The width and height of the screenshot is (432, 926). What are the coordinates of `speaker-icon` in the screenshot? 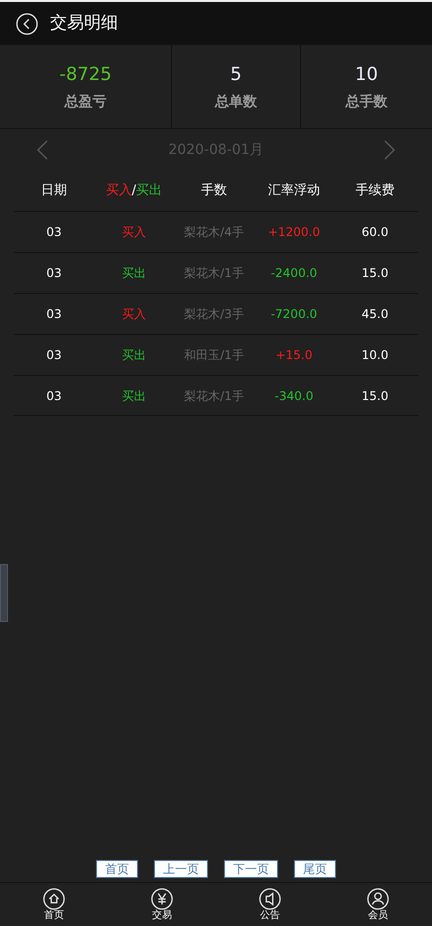 It's located at (270, 899).